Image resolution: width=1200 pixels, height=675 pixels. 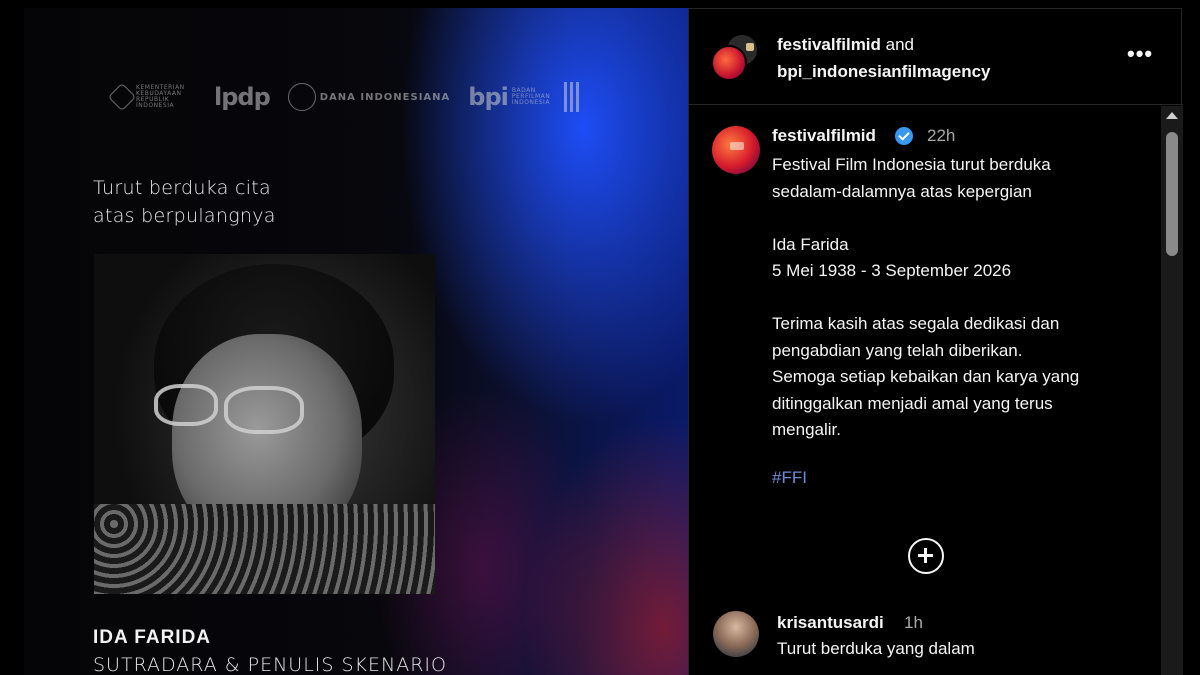 I want to click on bpi-logo: bpi BADAN PERFILMAN INDONESIA, so click(x=509, y=97).